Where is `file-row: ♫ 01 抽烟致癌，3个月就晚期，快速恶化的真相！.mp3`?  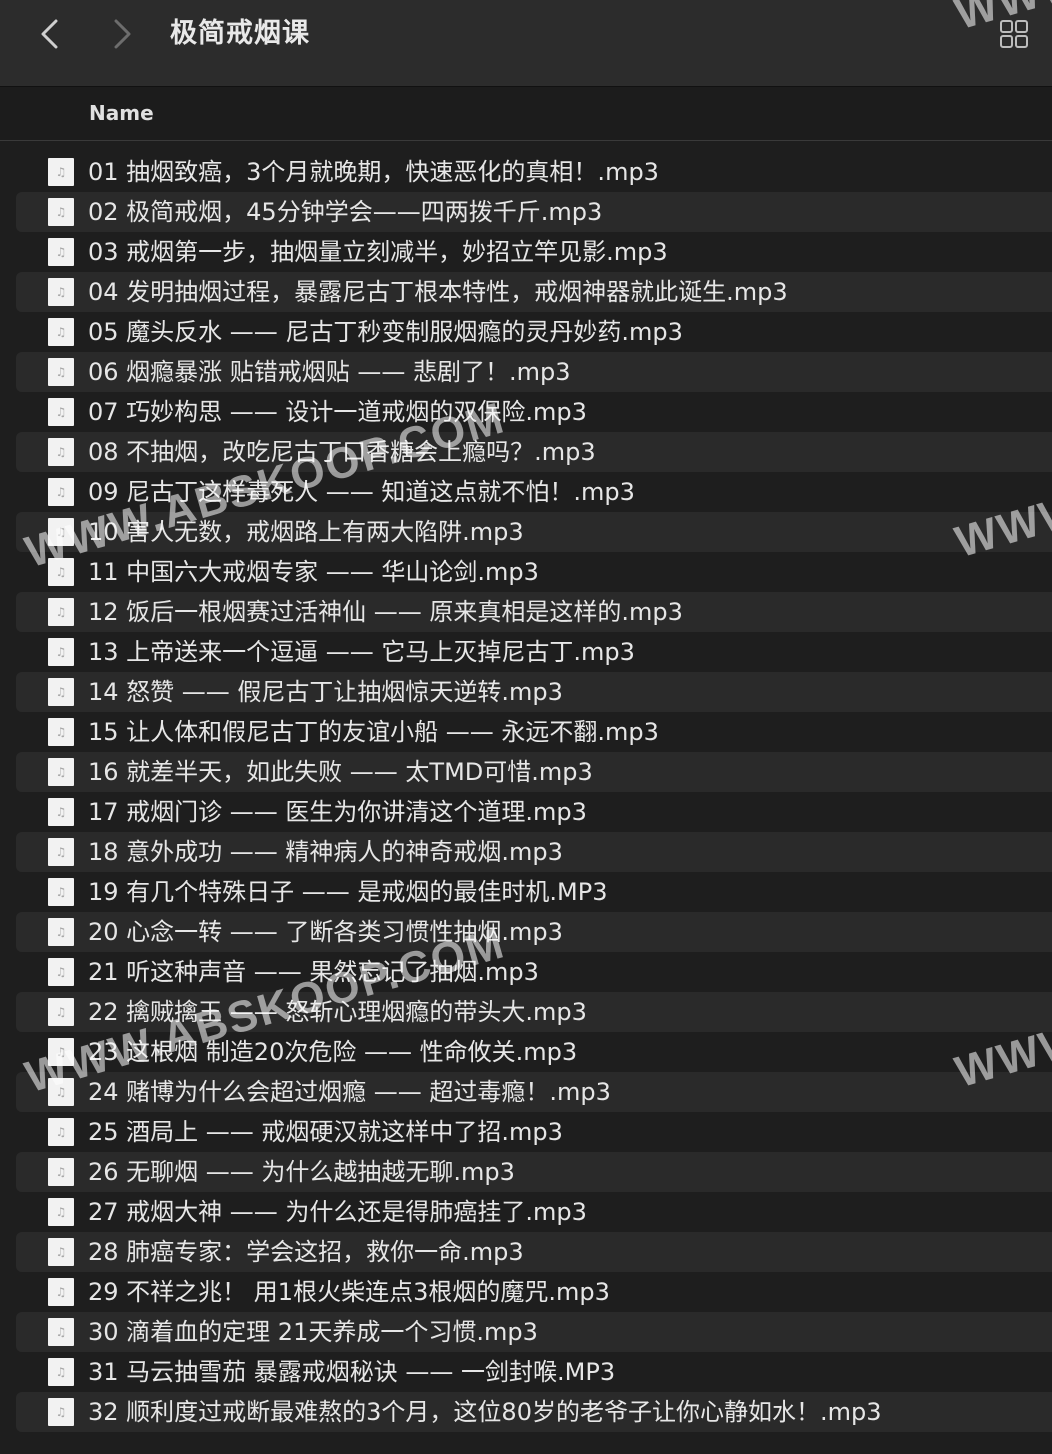 file-row: ♫ 01 抽烟致癌，3个月就晚期，快速恶化的真相！.mp3 is located at coordinates (534, 172).